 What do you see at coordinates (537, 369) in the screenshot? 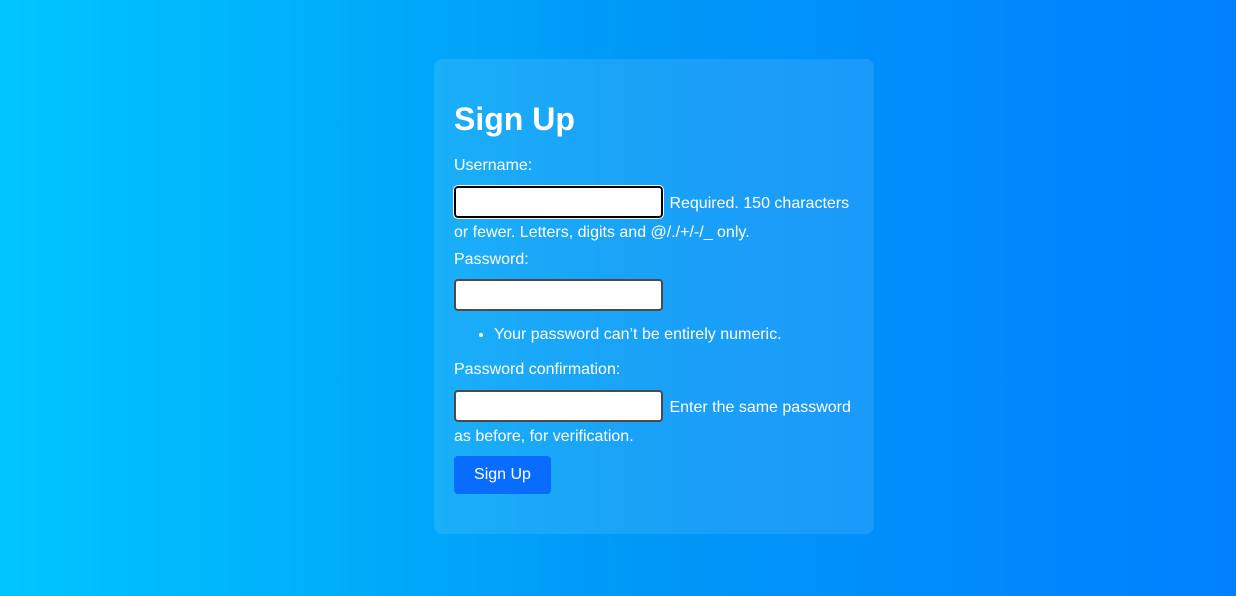
I see `password-confirmation-label: Password confirmation:` at bounding box center [537, 369].